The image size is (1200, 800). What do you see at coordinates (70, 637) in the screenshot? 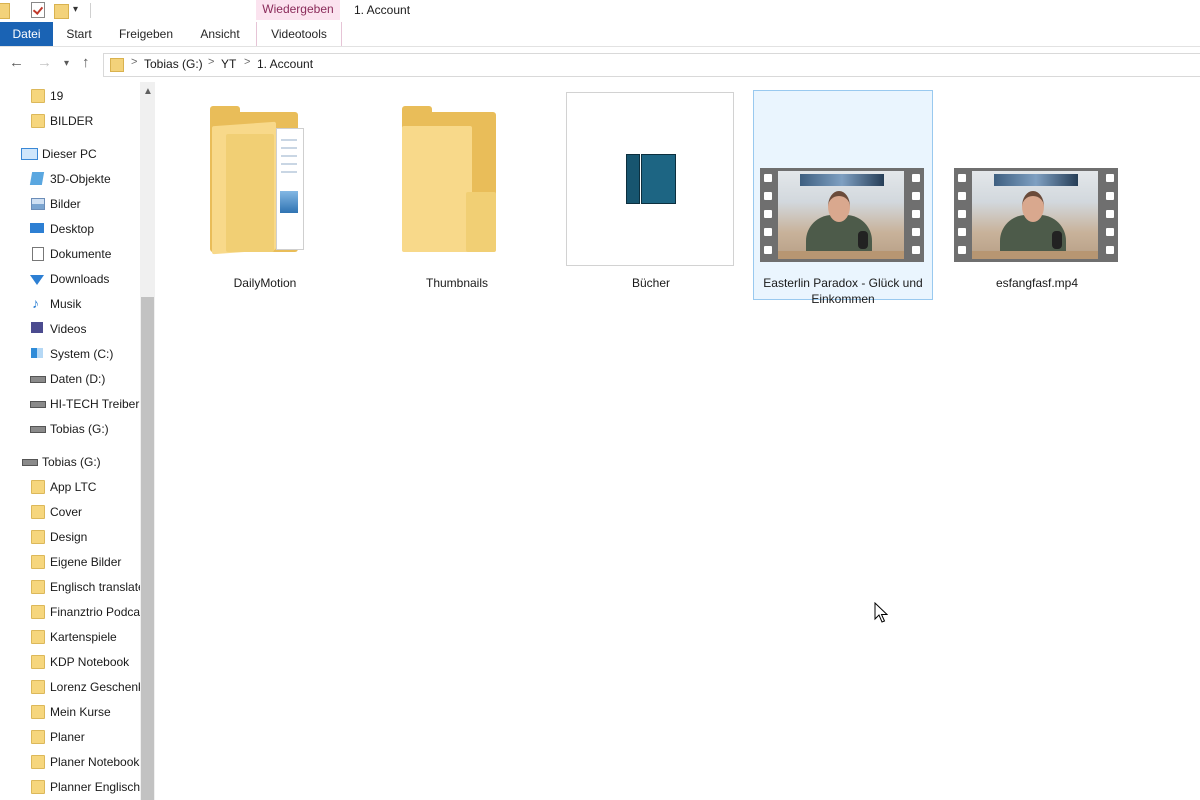
I see `sidebar-item-kartenspiele: Kartenspiele` at bounding box center [70, 637].